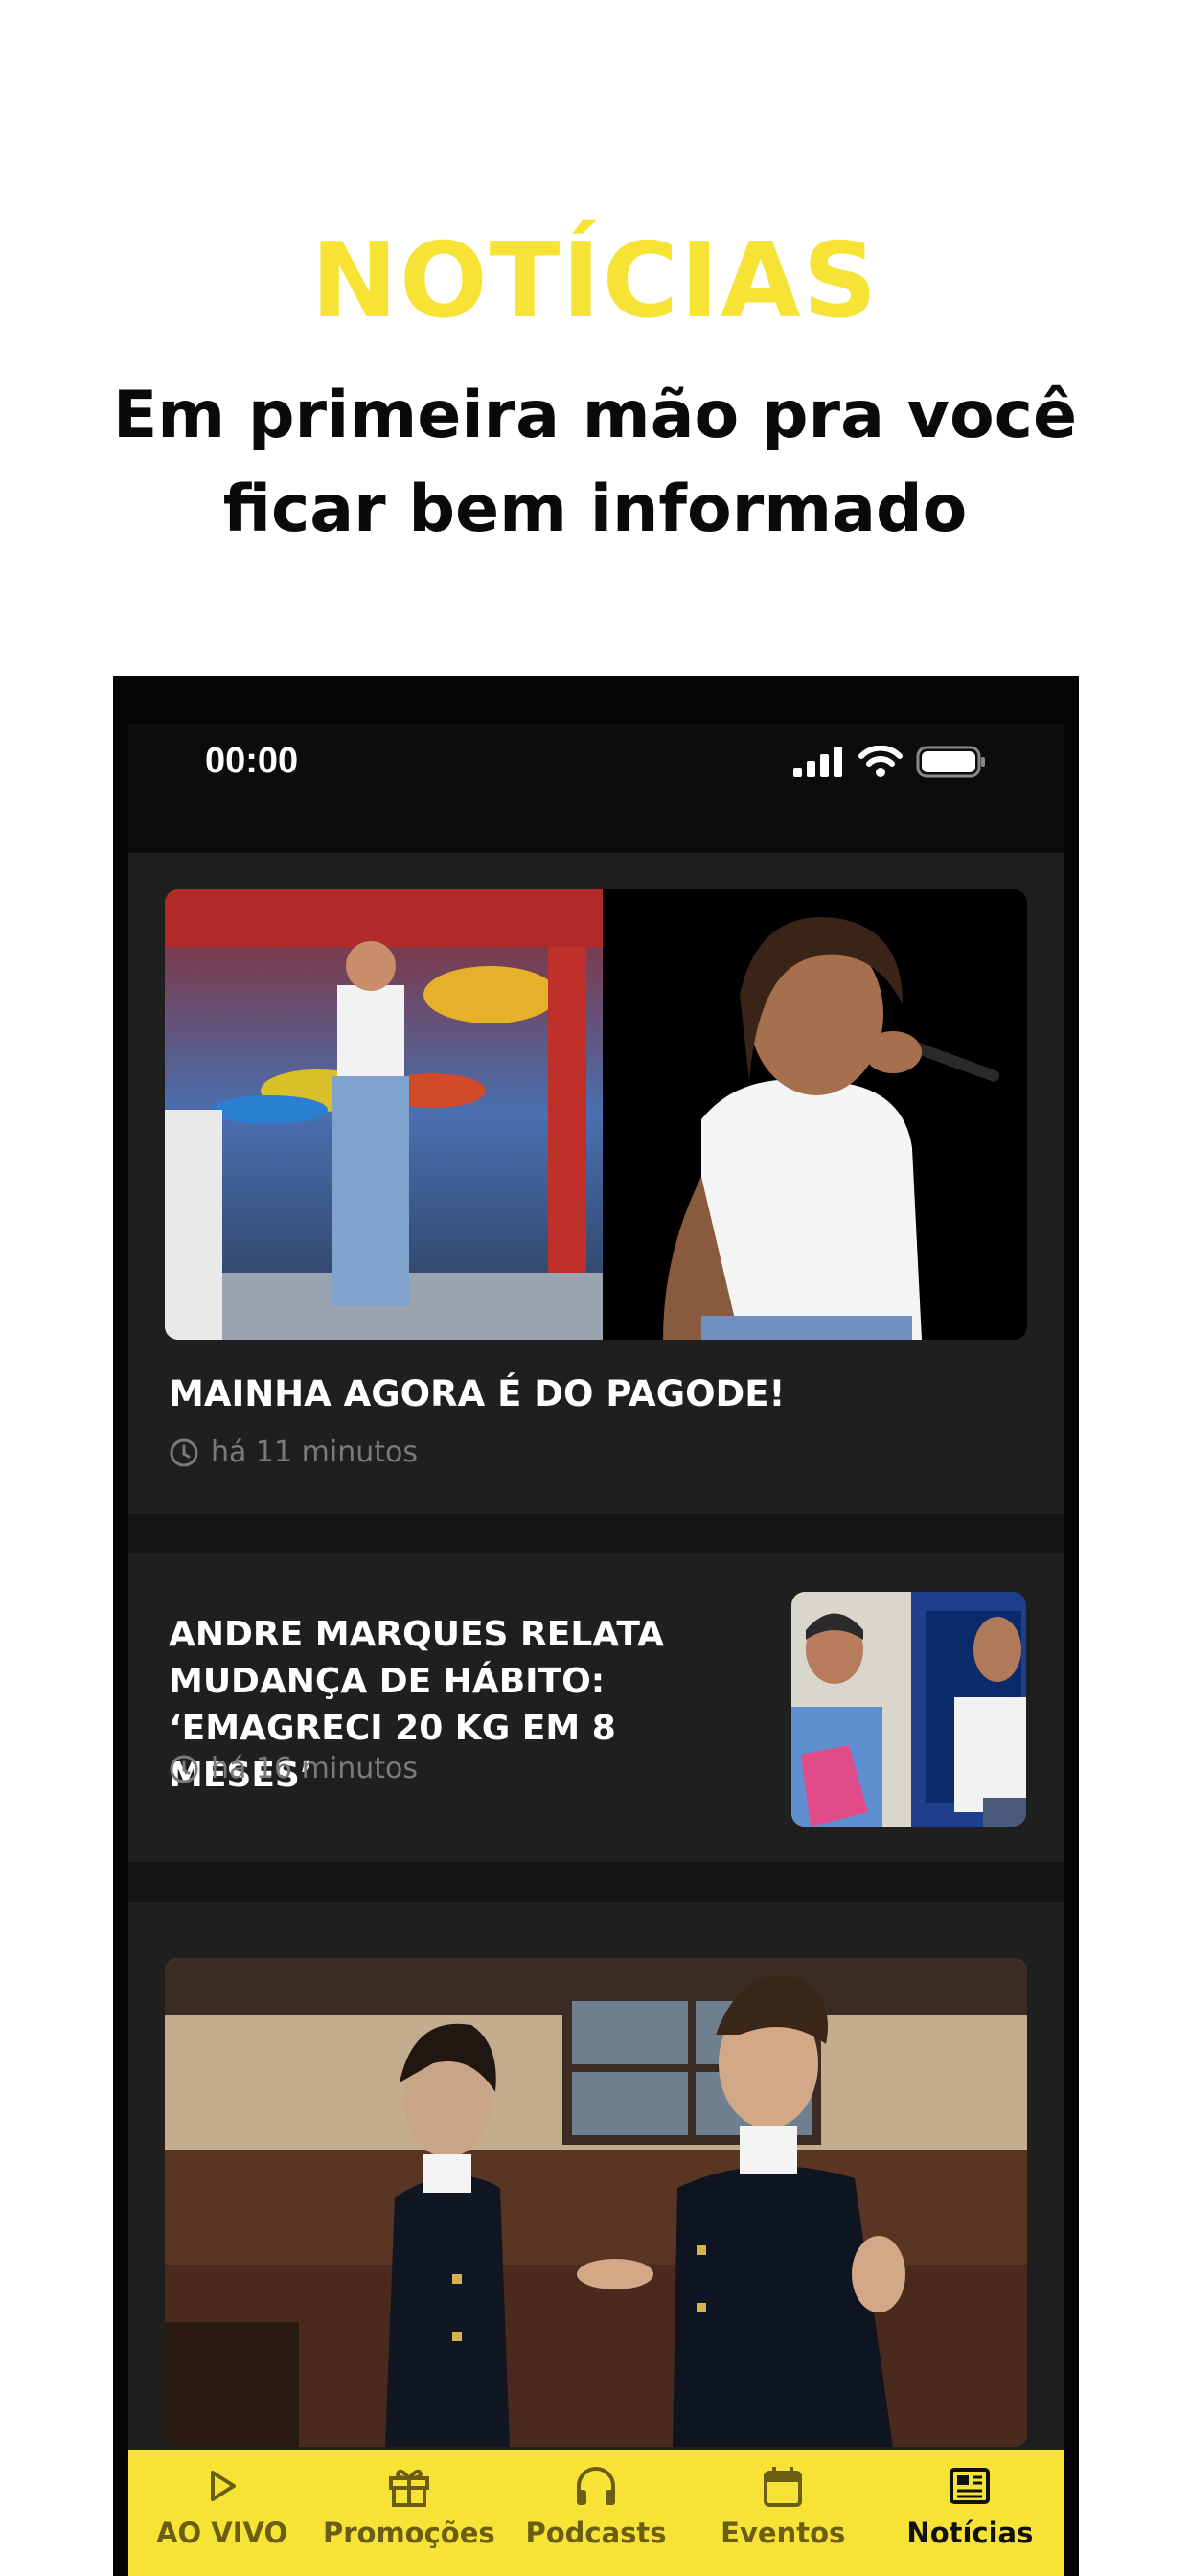 This screenshot has width=1190, height=2576. Describe the element at coordinates (252, 761) in the screenshot. I see `status-time: 00:00` at that location.